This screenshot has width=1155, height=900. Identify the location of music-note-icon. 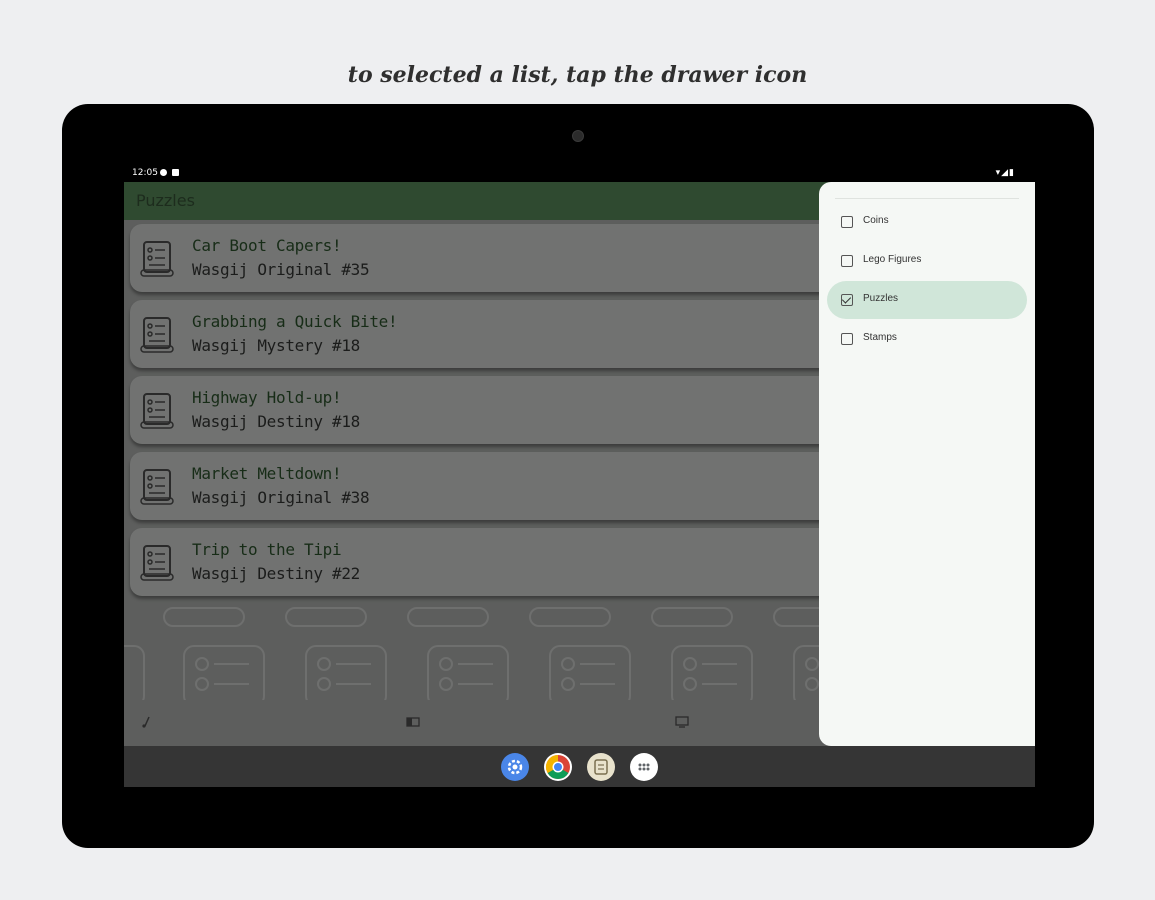
(147, 722).